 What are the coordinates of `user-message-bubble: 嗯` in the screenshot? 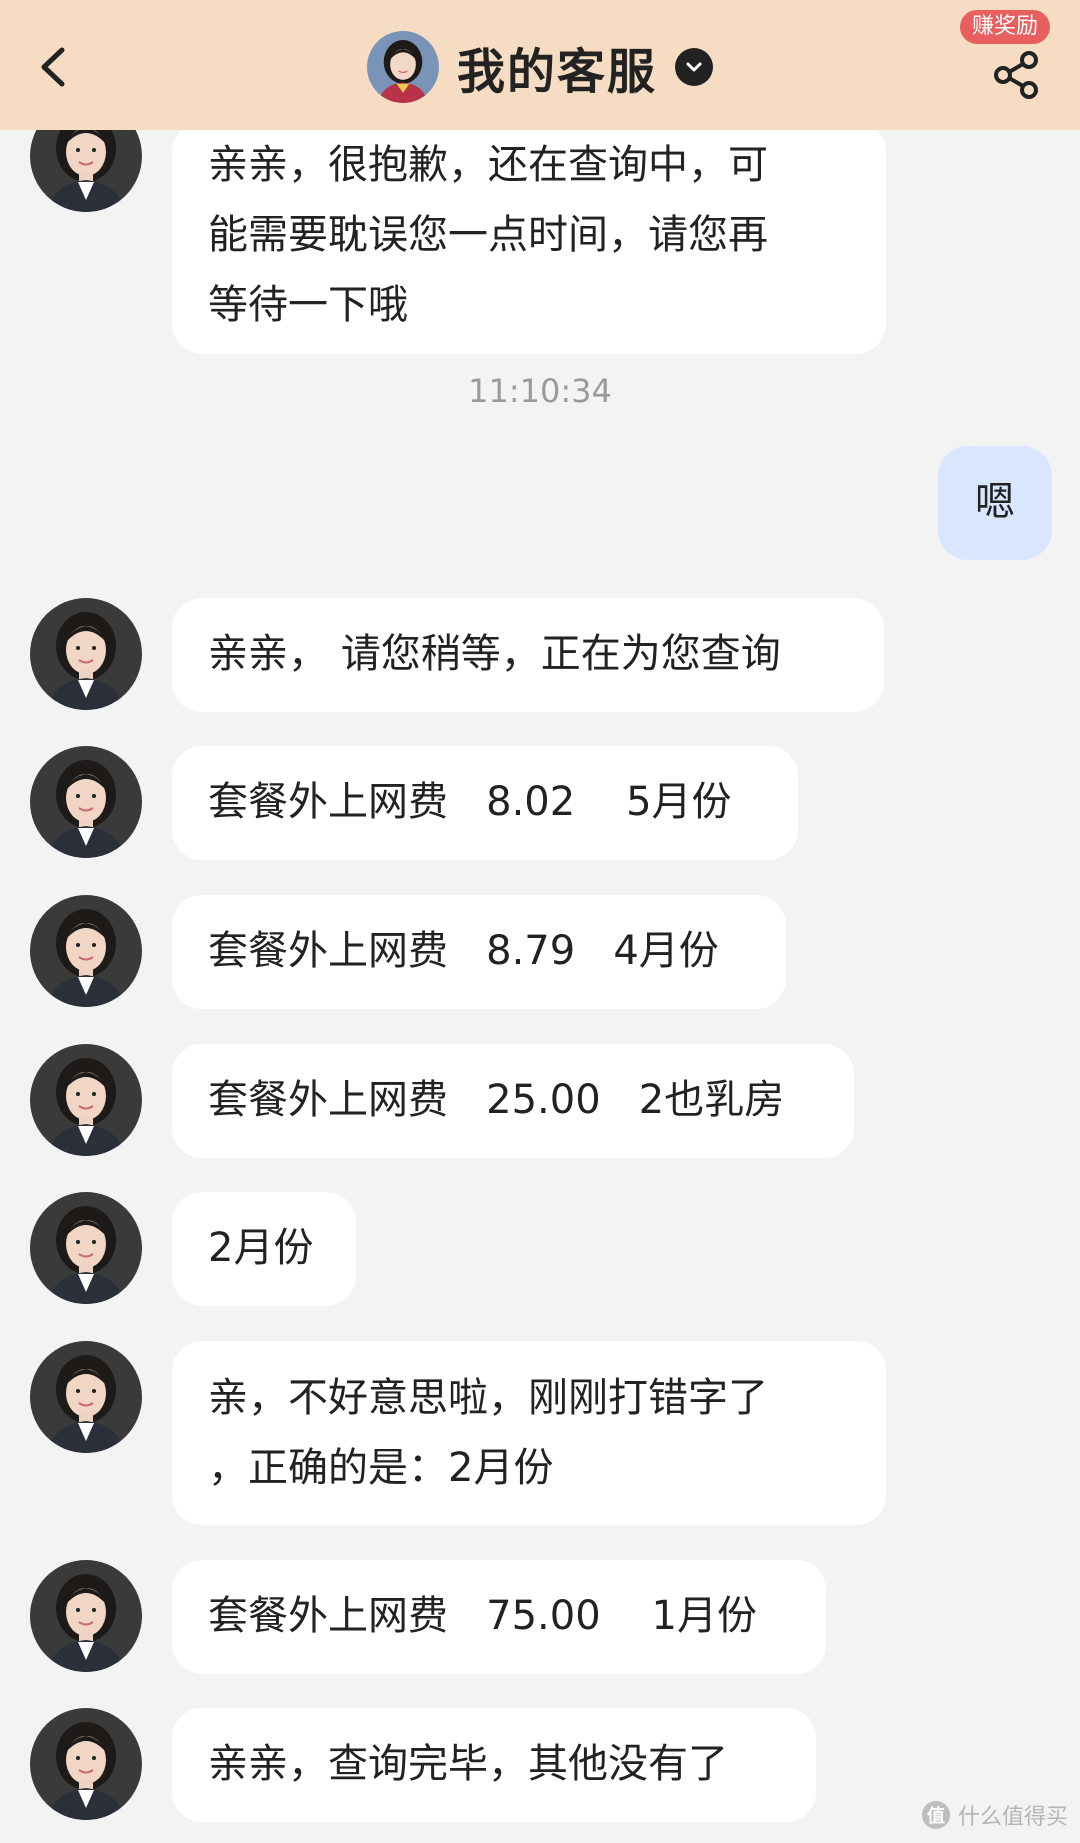 It's located at (995, 503).